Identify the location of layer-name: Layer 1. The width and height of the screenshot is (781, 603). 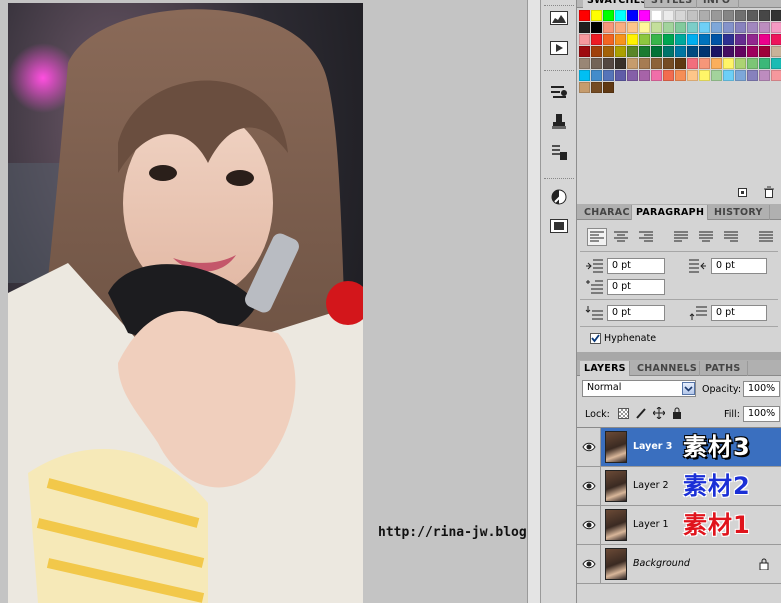
(651, 524).